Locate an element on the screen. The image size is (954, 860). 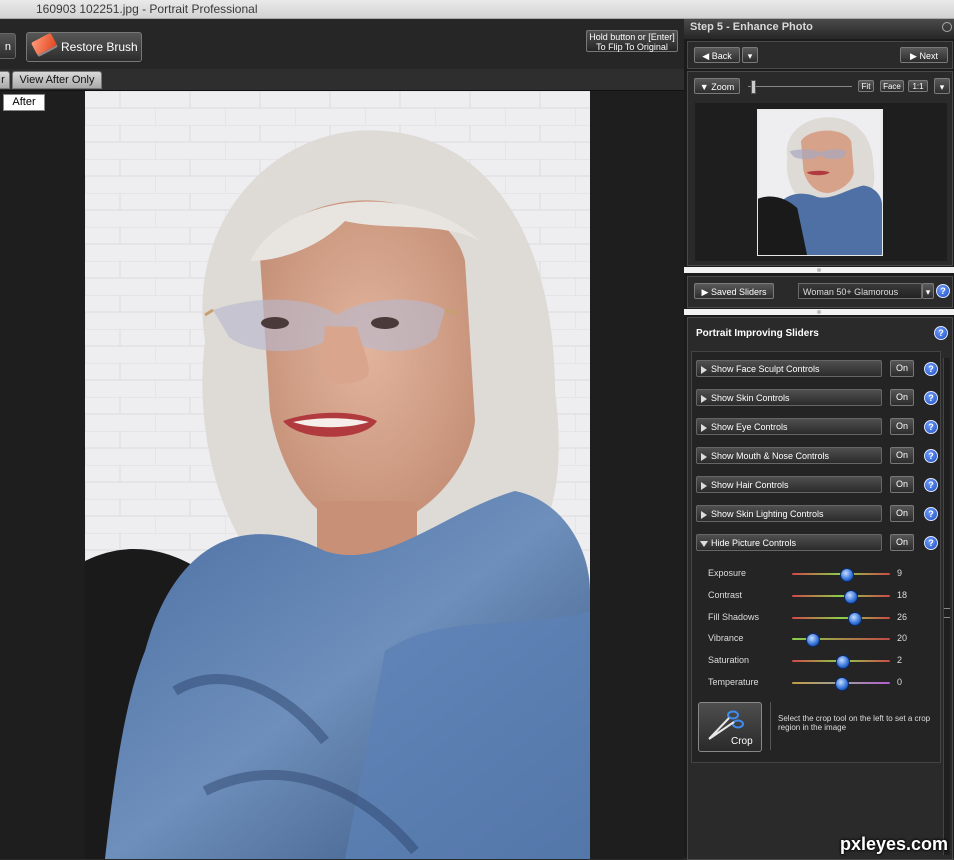
back-dropdown-button: ▾ is located at coordinates (750, 55).